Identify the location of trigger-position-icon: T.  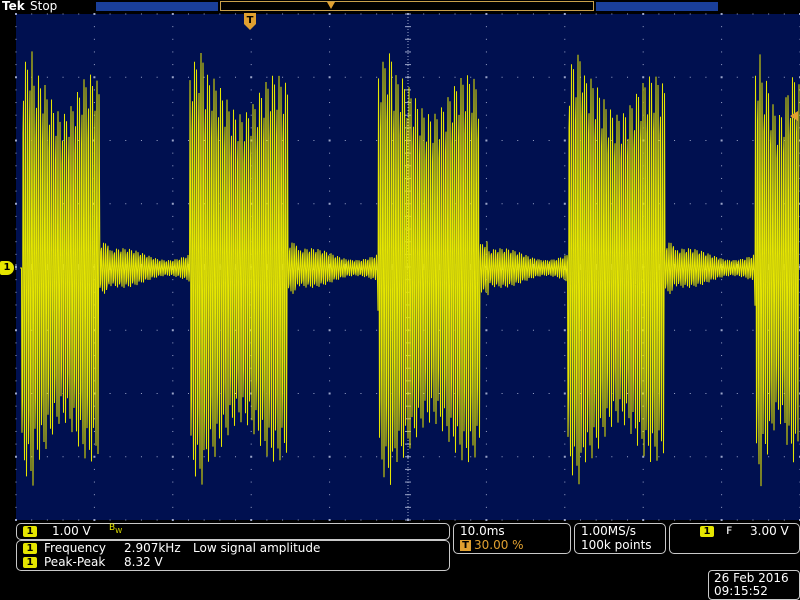
(465, 545).